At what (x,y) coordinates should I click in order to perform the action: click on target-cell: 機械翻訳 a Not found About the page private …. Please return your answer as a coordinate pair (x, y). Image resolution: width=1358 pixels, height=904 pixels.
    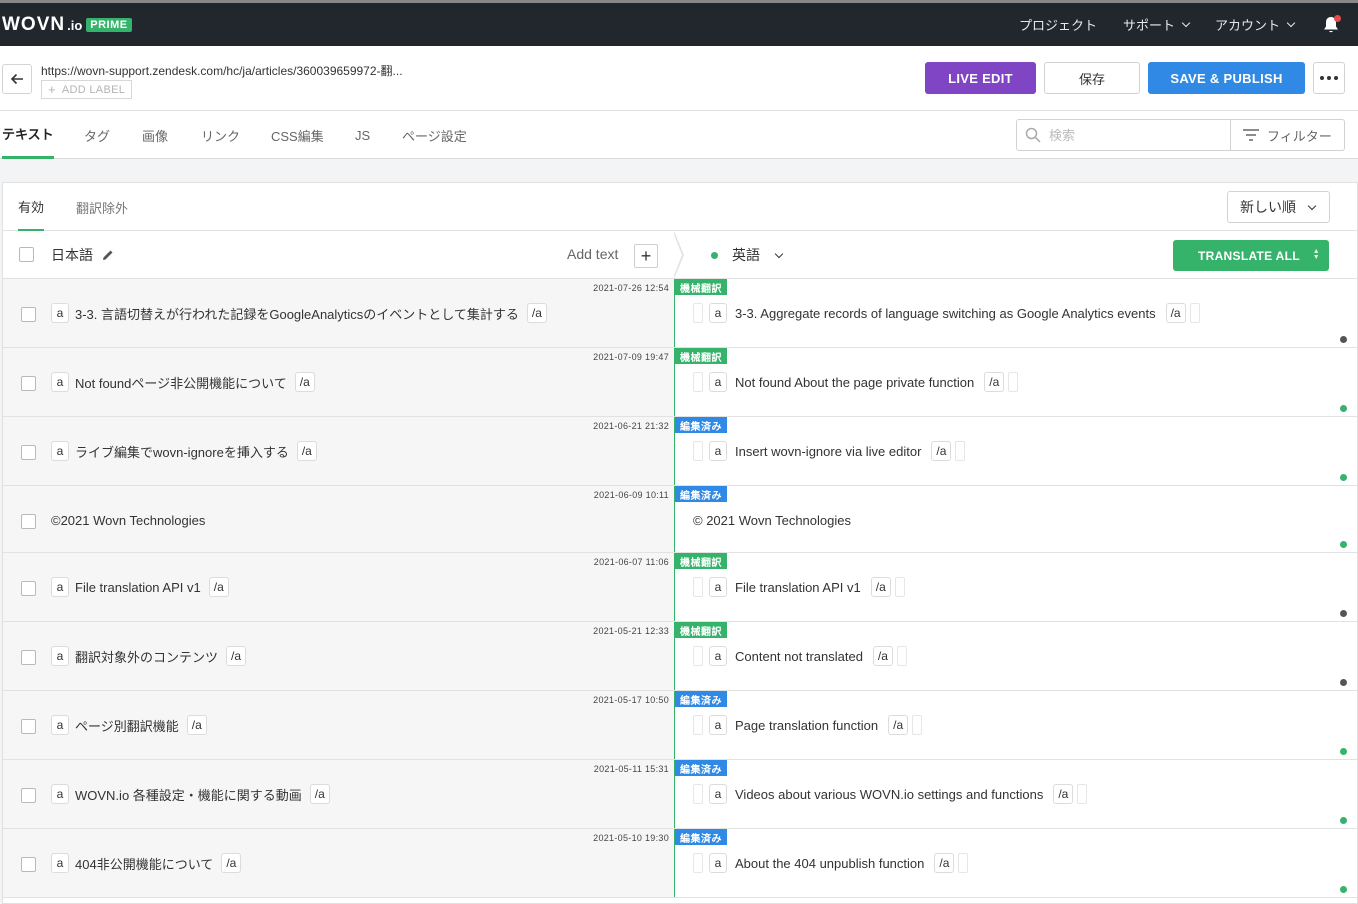
    Looking at the image, I should click on (1015, 382).